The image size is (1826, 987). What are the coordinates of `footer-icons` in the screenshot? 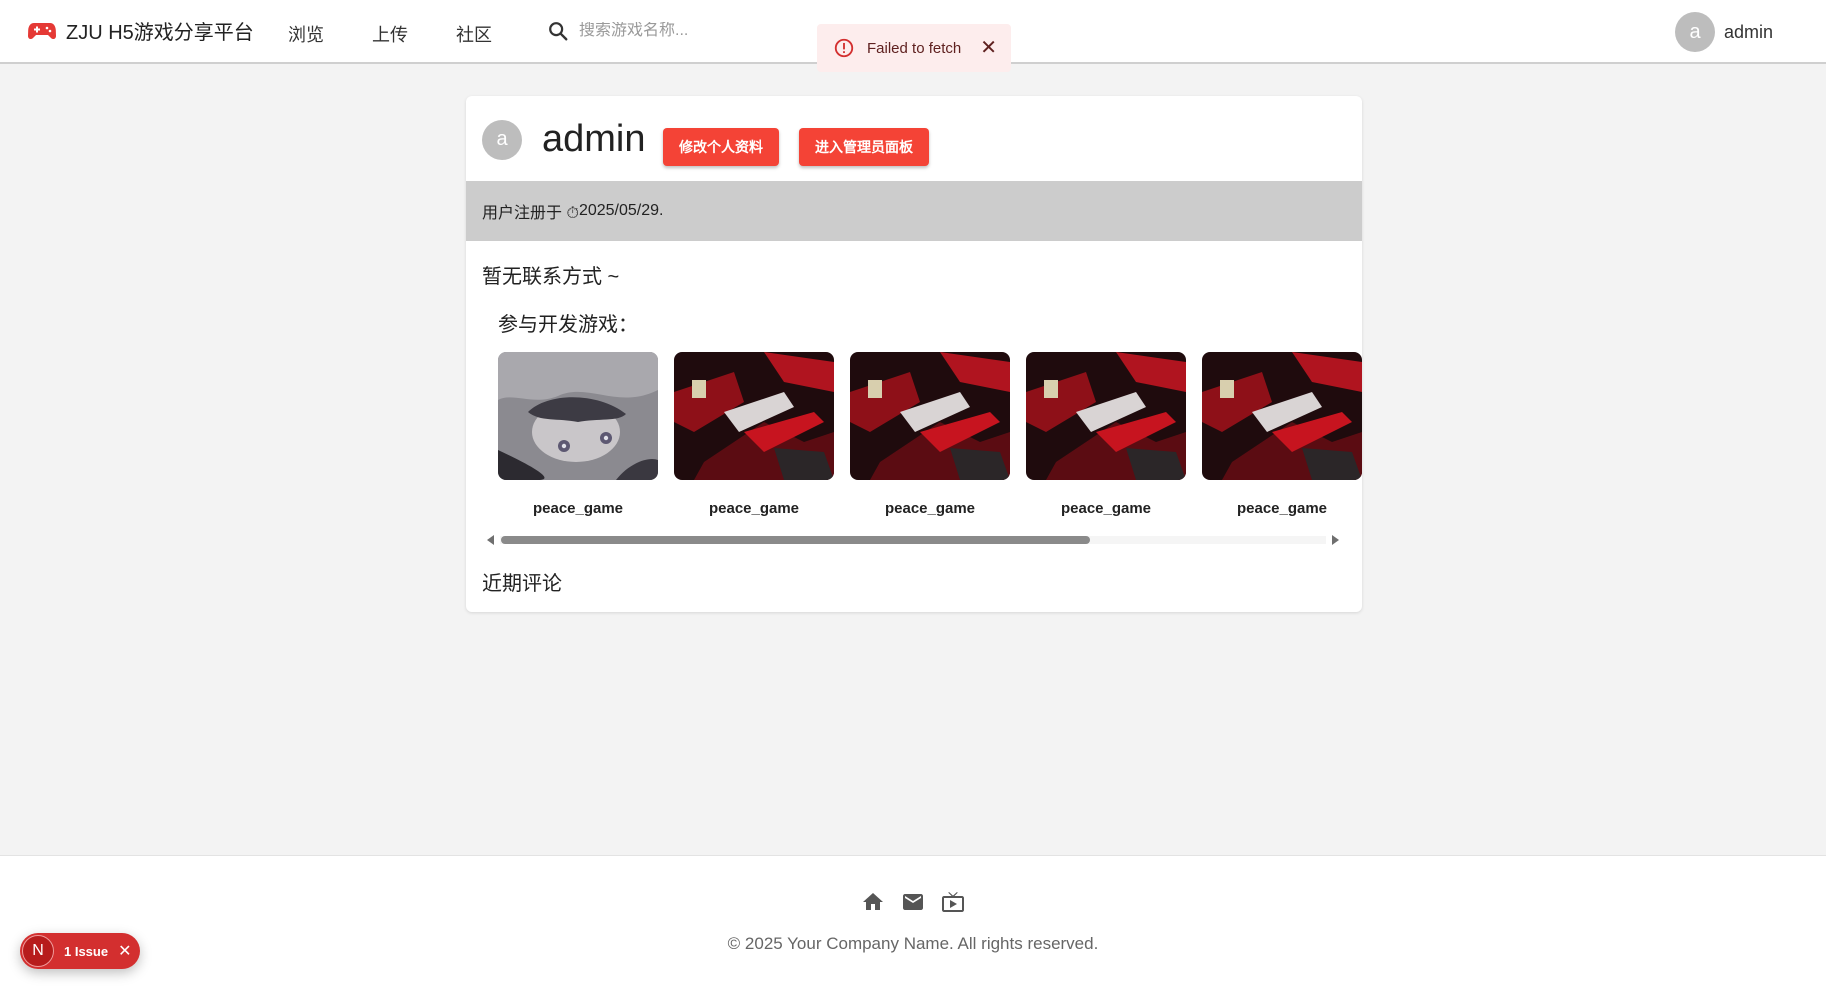 It's located at (913, 902).